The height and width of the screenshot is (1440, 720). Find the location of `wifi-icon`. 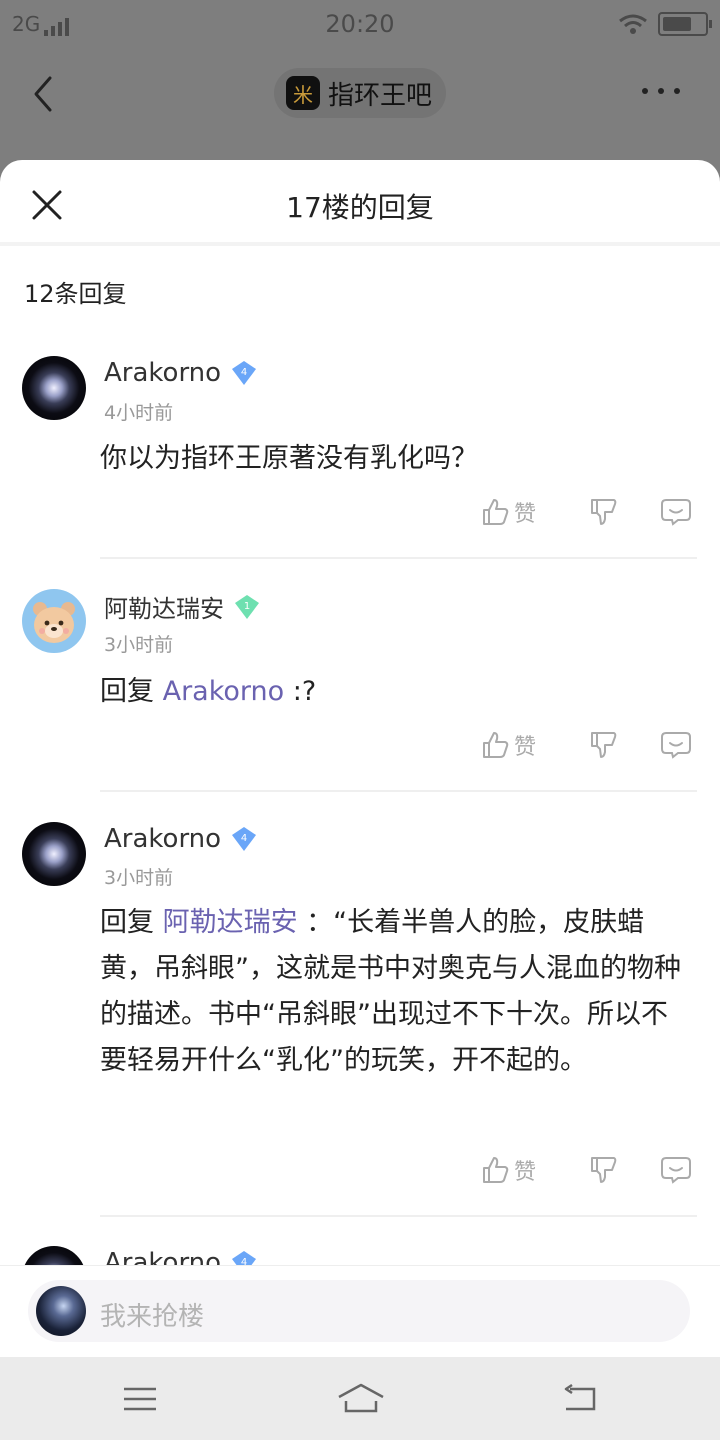

wifi-icon is located at coordinates (633, 24).